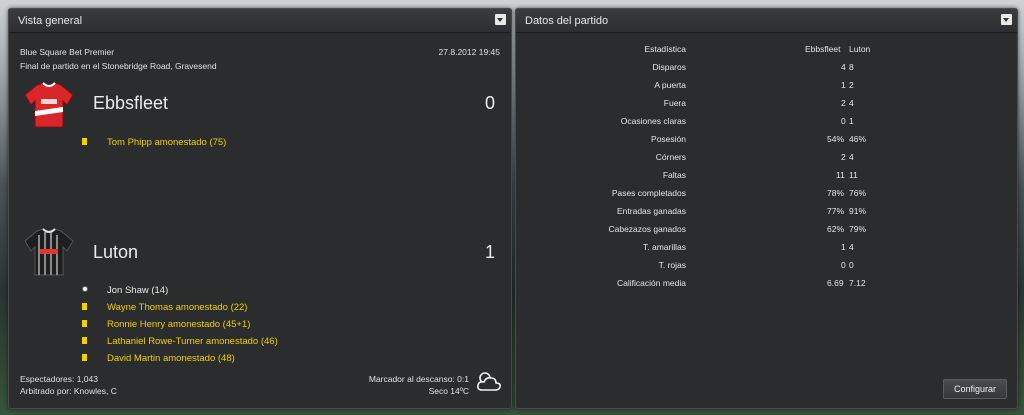 The height and width of the screenshot is (415, 1024). What do you see at coordinates (665, 49) in the screenshot?
I see `stat-header-label: Estadística` at bounding box center [665, 49].